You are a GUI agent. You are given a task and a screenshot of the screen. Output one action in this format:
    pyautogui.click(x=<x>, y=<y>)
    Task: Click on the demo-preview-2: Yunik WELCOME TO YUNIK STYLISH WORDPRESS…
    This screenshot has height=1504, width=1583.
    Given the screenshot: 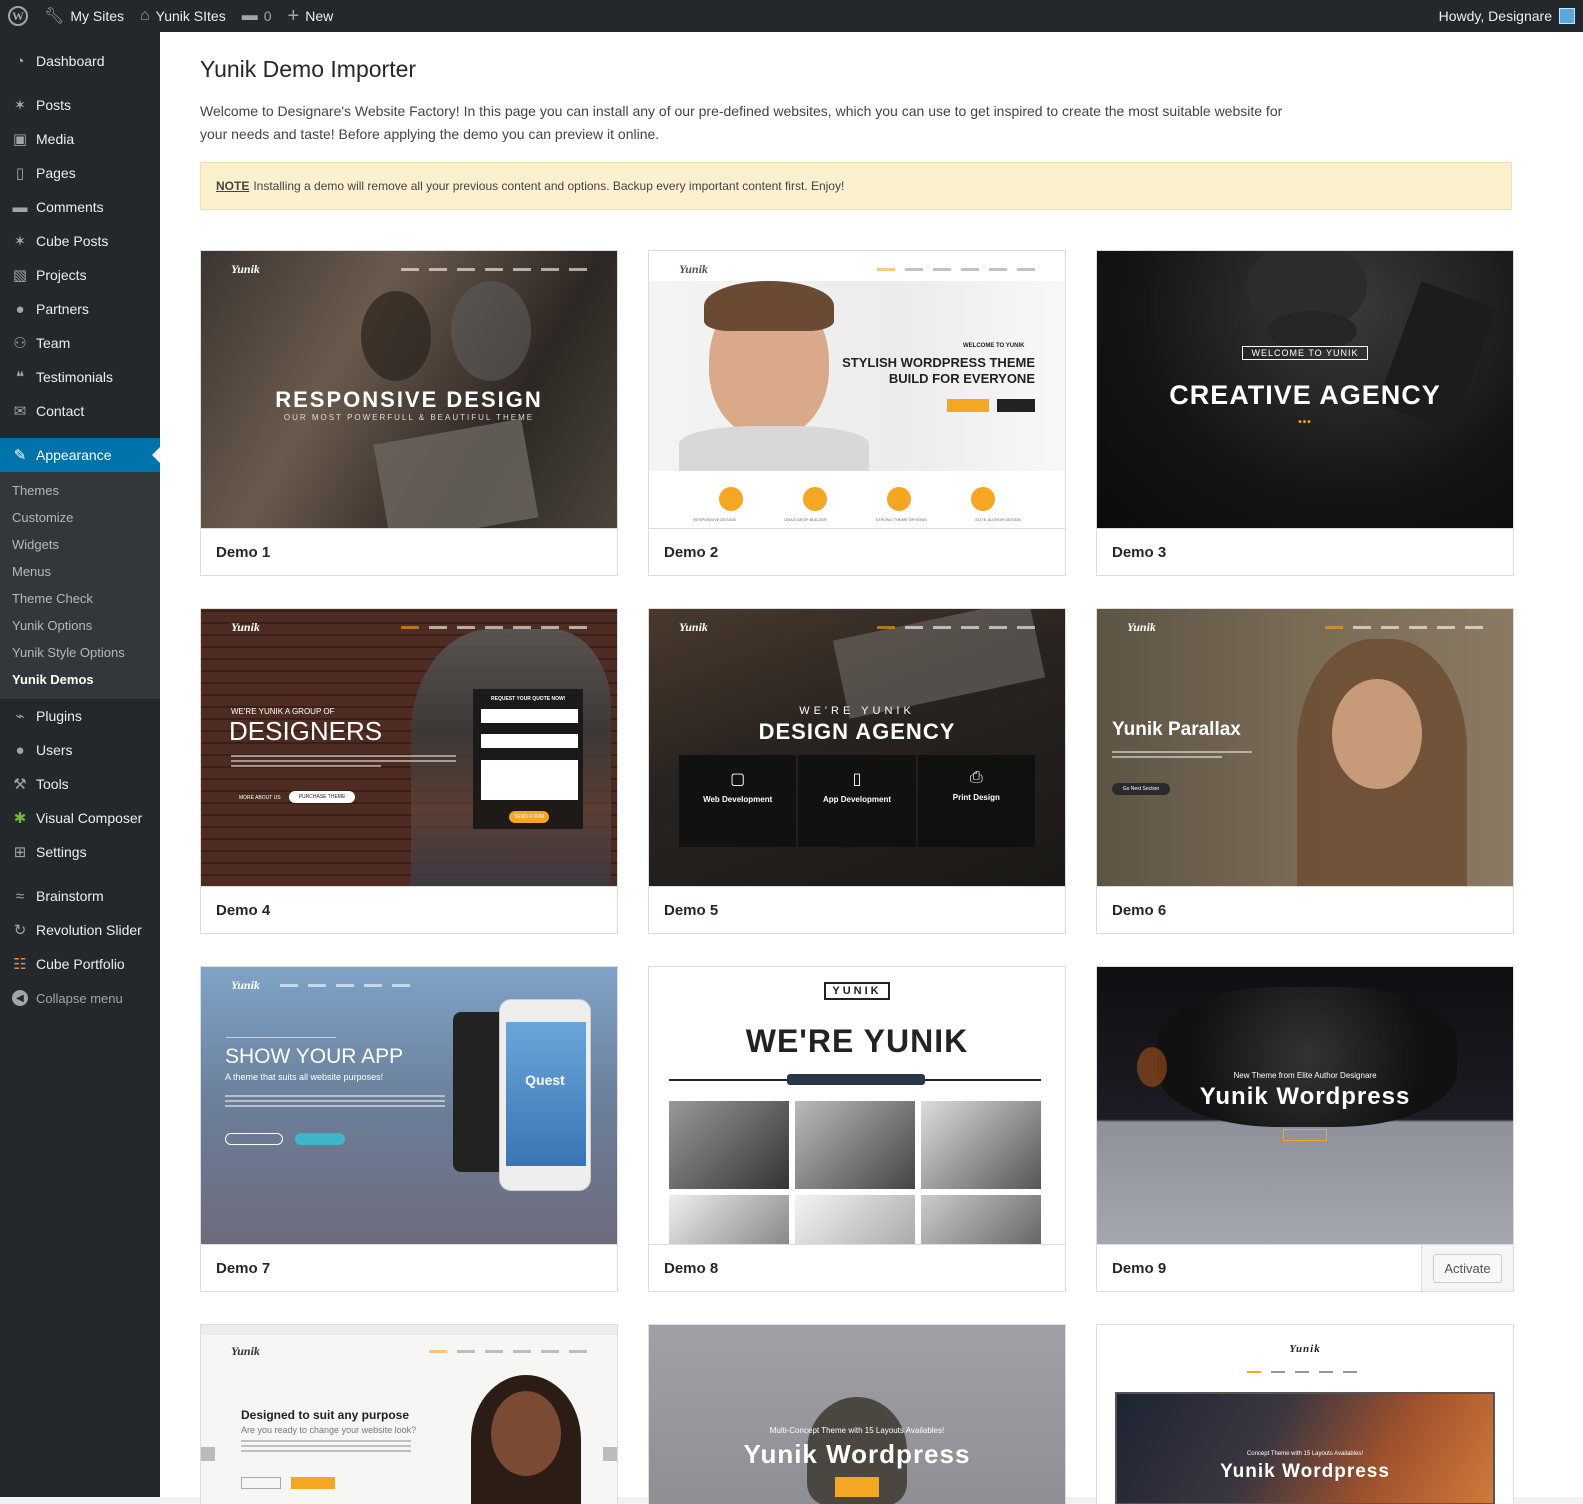 What is the action you would take?
    pyautogui.click(x=857, y=389)
    